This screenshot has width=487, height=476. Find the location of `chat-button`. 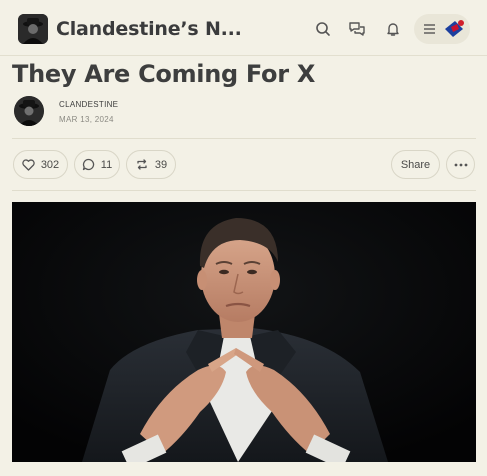

chat-button is located at coordinates (357, 29).